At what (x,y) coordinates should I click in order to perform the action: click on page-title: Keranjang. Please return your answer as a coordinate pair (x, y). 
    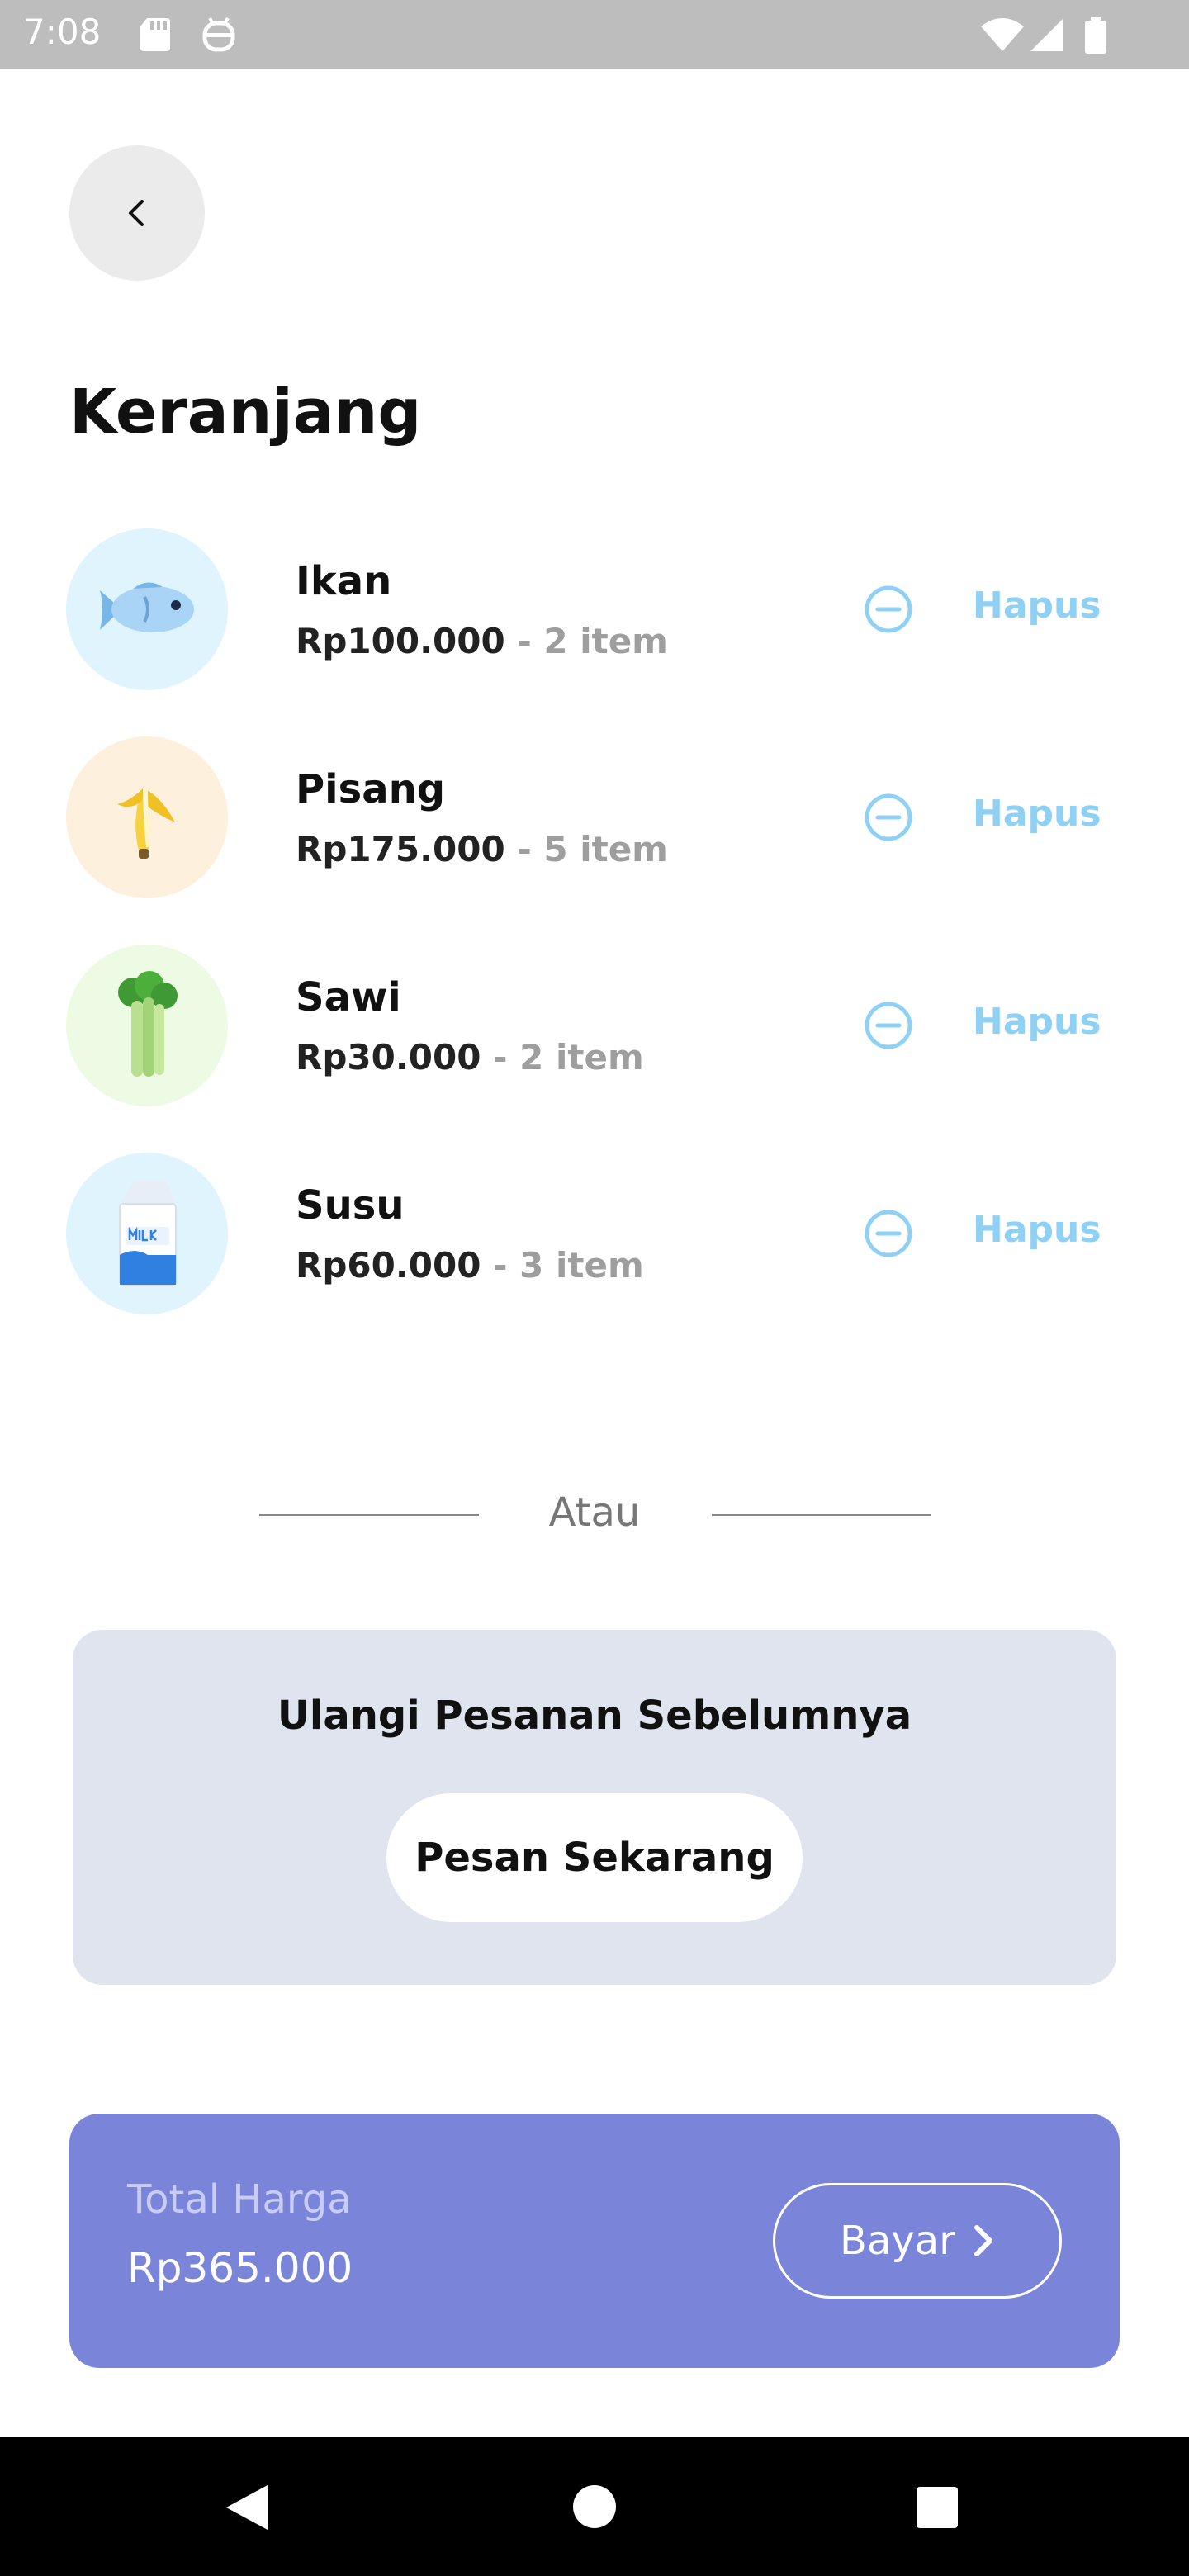
    Looking at the image, I should click on (245, 411).